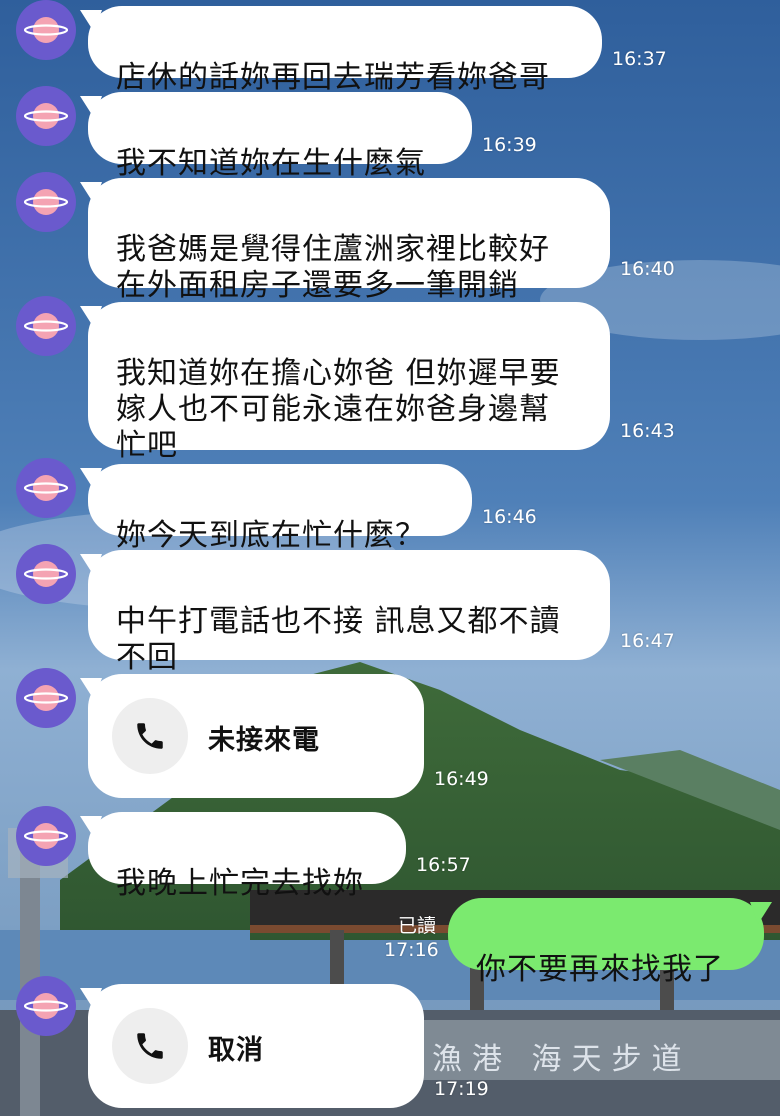  Describe the element at coordinates (333, 77) in the screenshot. I see `message-text: 店休的話妳再回去瑞芳看妳爸哥` at that location.